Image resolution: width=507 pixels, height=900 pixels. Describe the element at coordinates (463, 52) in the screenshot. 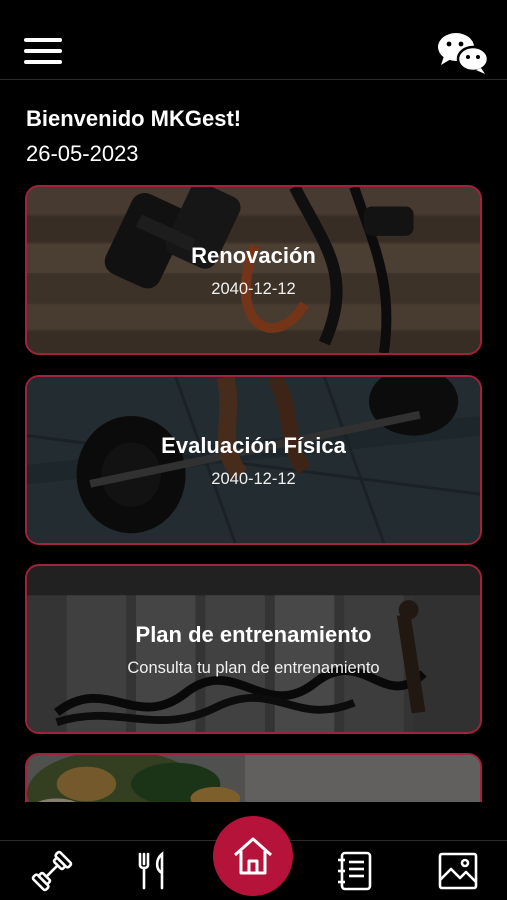

I see `chat-bubbles-icon` at that location.